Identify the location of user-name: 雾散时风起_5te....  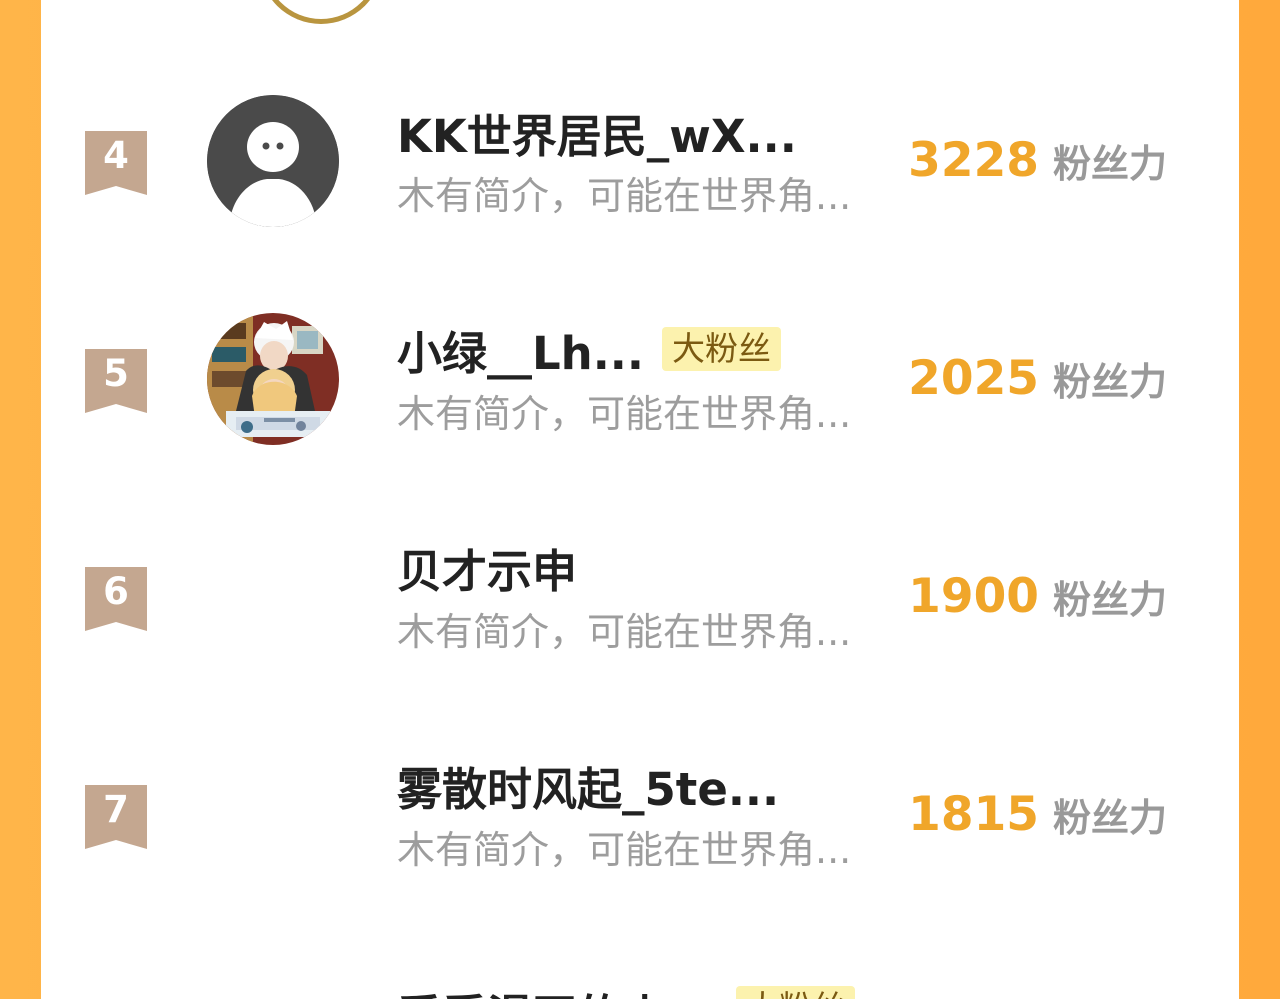
(588, 785).